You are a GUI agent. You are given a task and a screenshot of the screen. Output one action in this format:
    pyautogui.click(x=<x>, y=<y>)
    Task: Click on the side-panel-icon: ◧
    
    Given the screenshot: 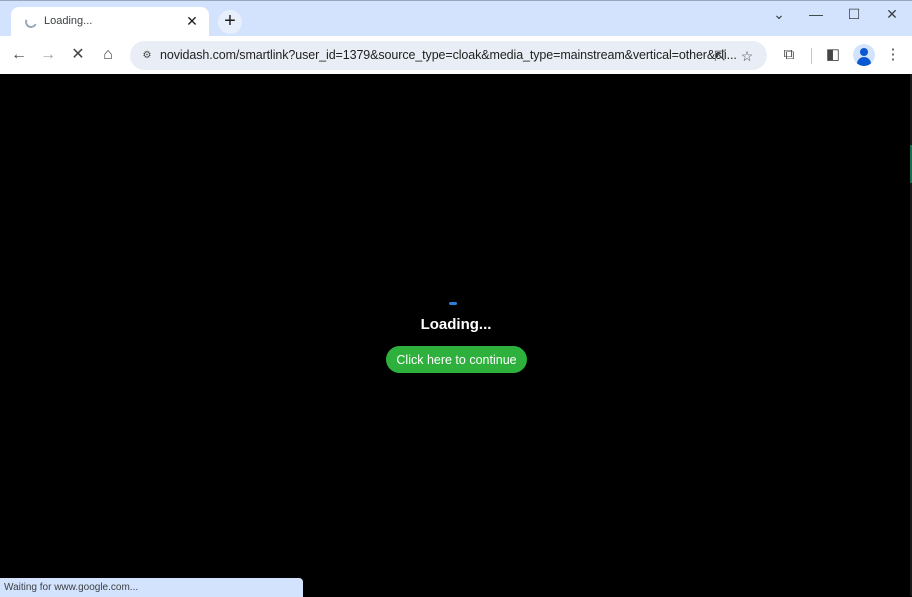 What is the action you would take?
    pyautogui.click(x=833, y=55)
    